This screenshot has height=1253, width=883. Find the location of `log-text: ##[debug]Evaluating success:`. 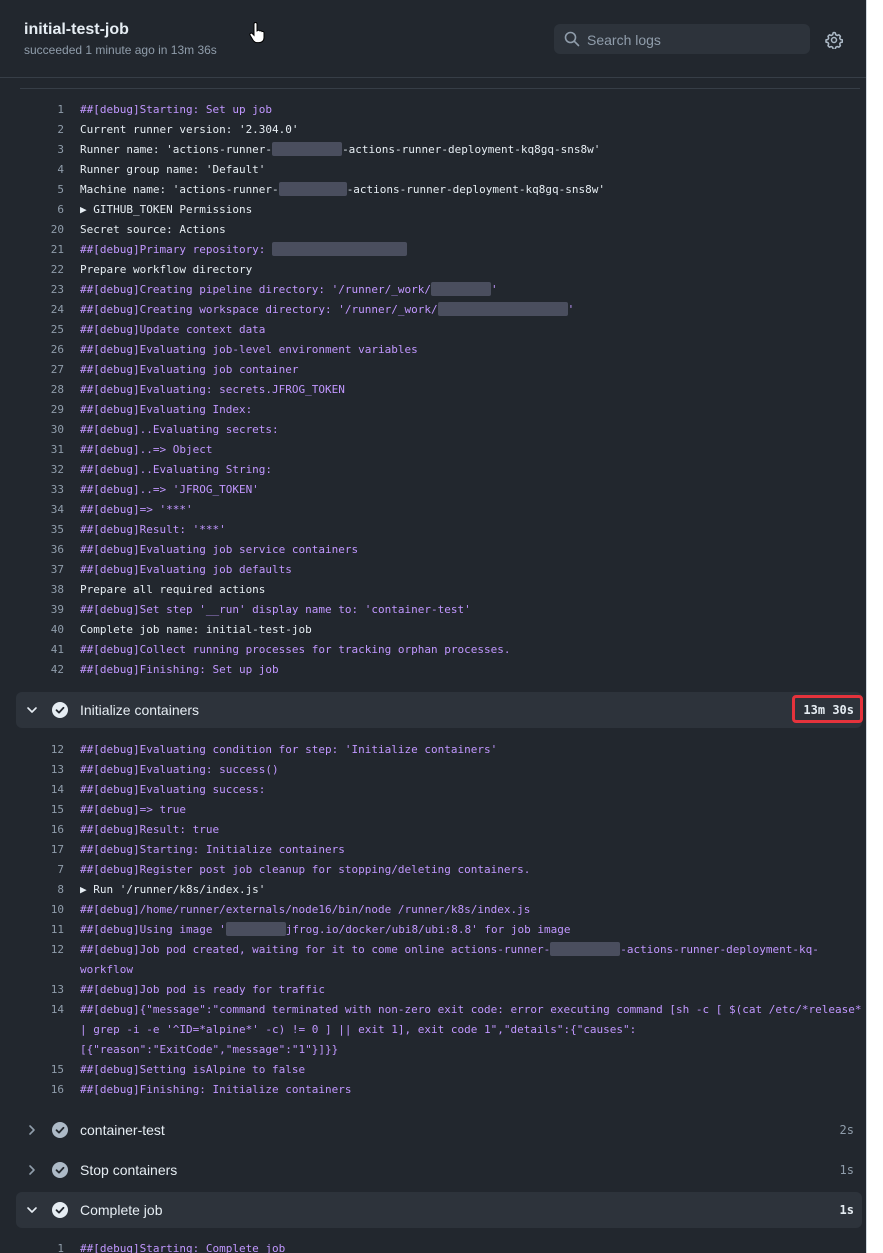

log-text: ##[debug]Evaluating success: is located at coordinates (172, 790).